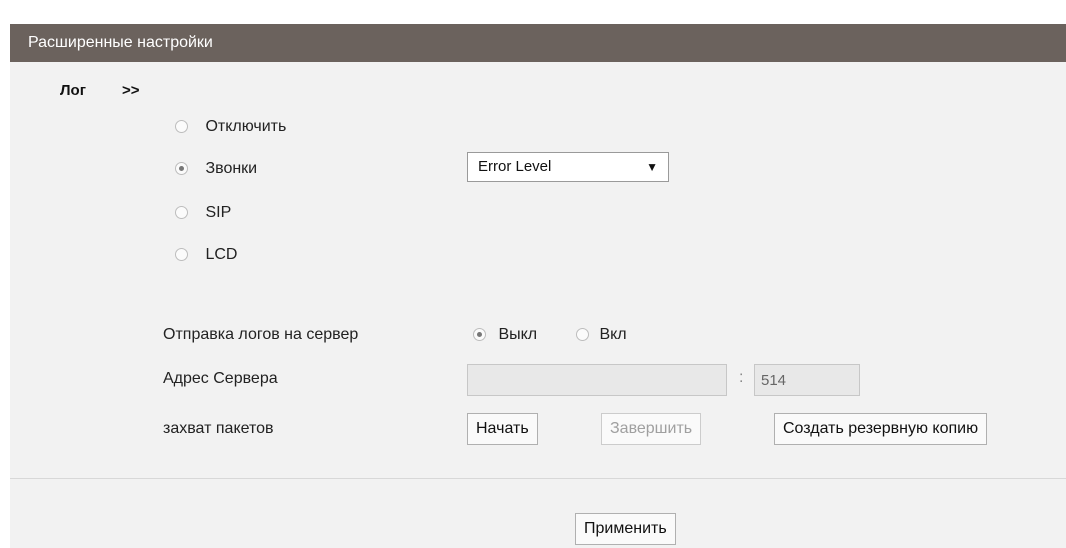 This screenshot has width=1066, height=548. Describe the element at coordinates (502, 429) in the screenshot. I see `start-capture-button: Начать` at that location.